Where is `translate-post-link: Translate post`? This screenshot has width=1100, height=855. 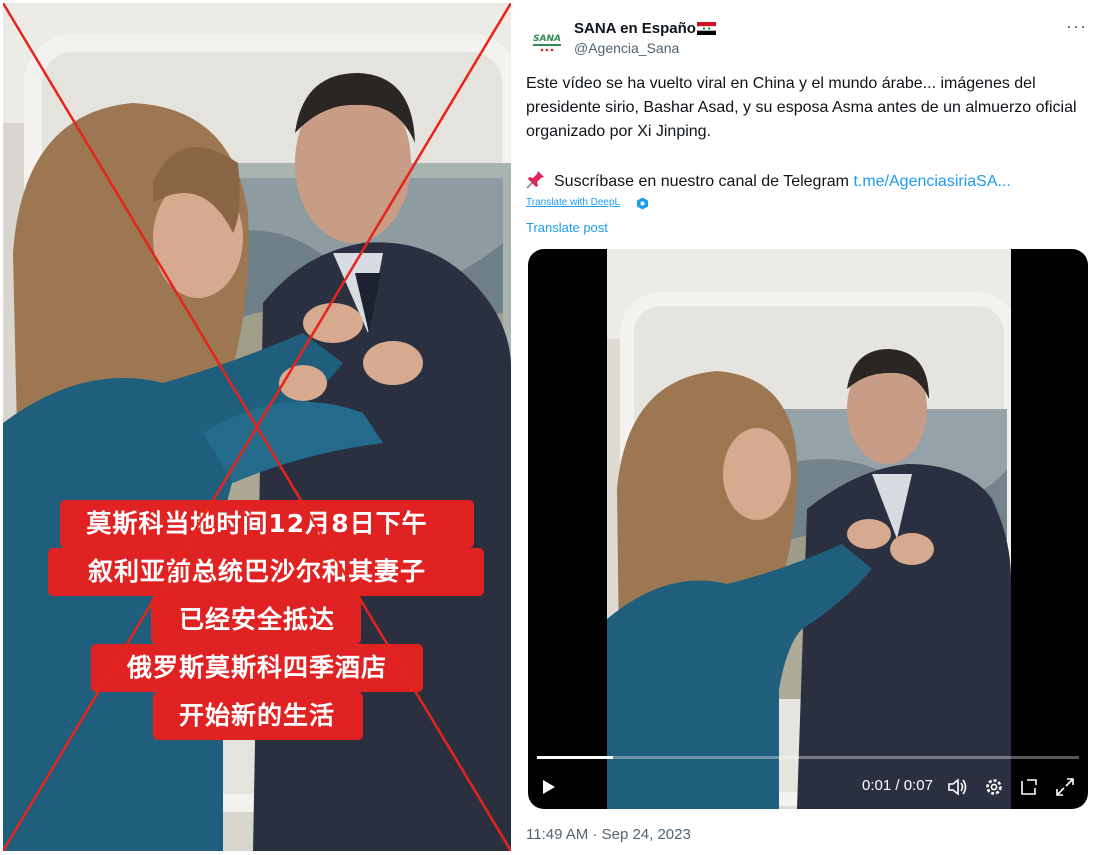
translate-post-link: Translate post is located at coordinates (567, 227).